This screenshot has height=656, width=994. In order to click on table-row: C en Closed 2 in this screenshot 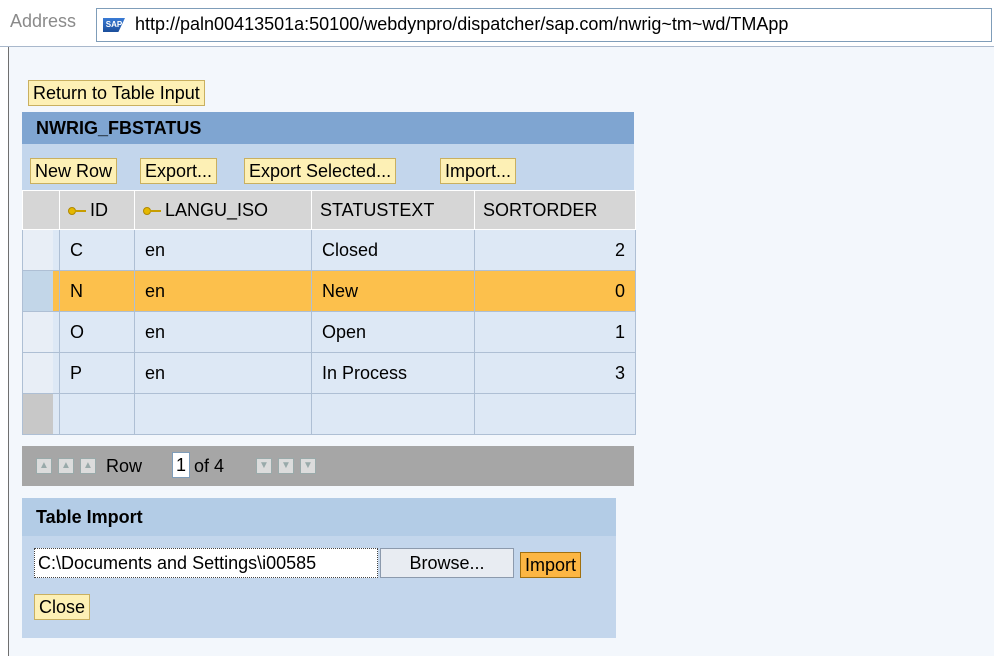, I will do `click(329, 250)`.